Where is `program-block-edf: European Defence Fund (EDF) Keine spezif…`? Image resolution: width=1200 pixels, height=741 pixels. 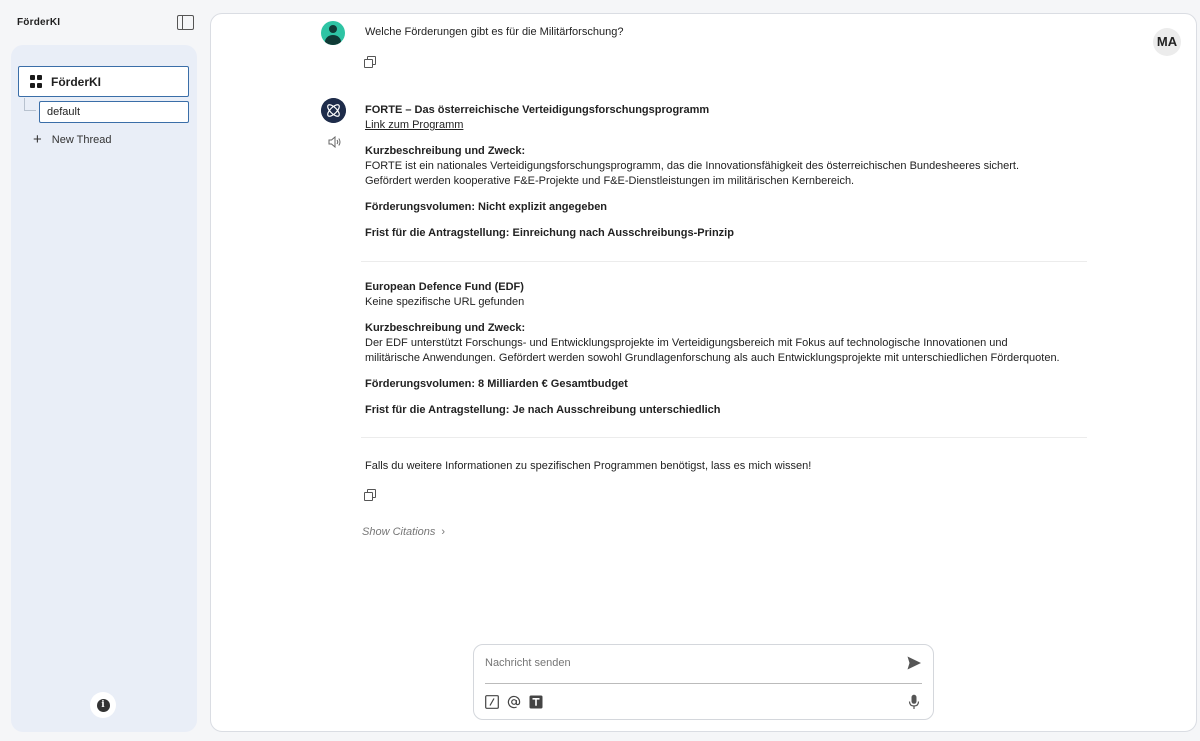
program-block-edf: European Defence Fund (EDF) Keine spezif… is located at coordinates (715, 349).